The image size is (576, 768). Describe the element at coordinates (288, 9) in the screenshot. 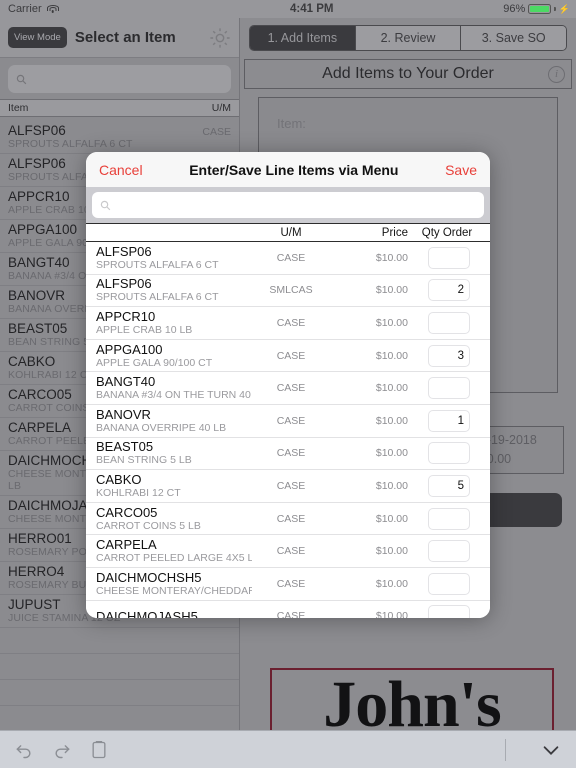

I see `status-bar: Carrier 4:41 PM 96% ⚡` at that location.